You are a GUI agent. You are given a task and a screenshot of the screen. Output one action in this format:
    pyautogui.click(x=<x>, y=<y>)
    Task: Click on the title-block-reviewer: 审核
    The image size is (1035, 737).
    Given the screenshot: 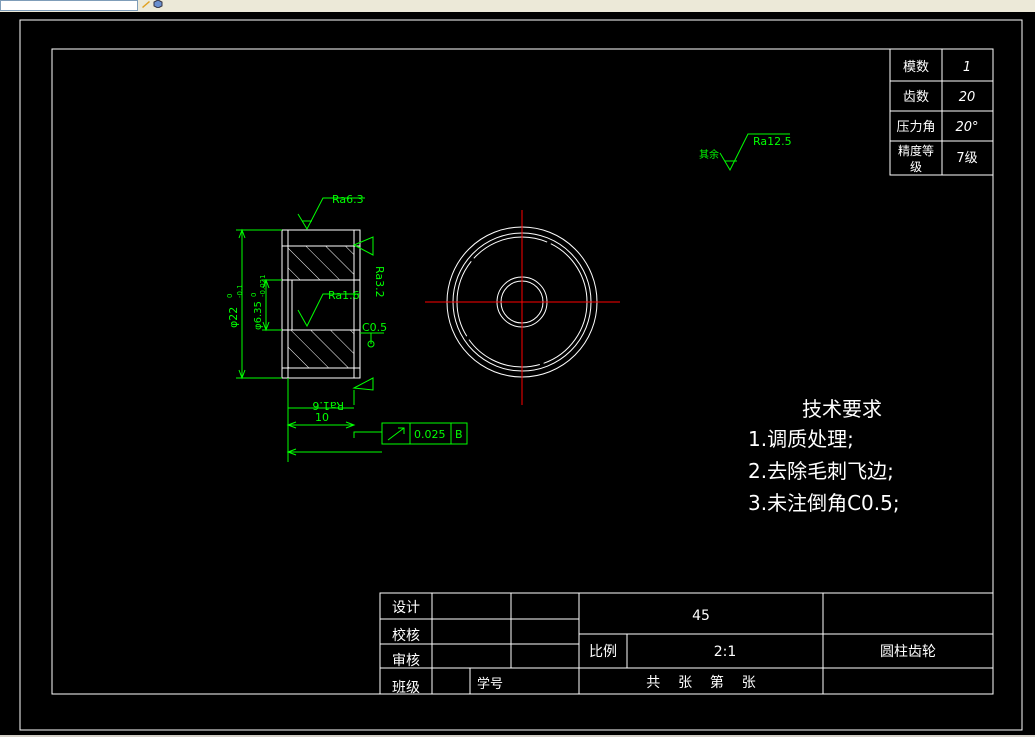 What is the action you would take?
    pyautogui.click(x=406, y=661)
    